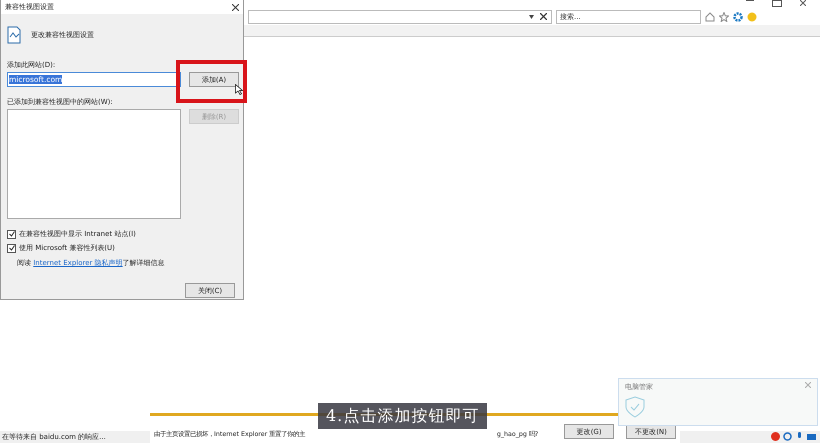  Describe the element at coordinates (14, 35) in the screenshot. I see `document-icon` at that location.